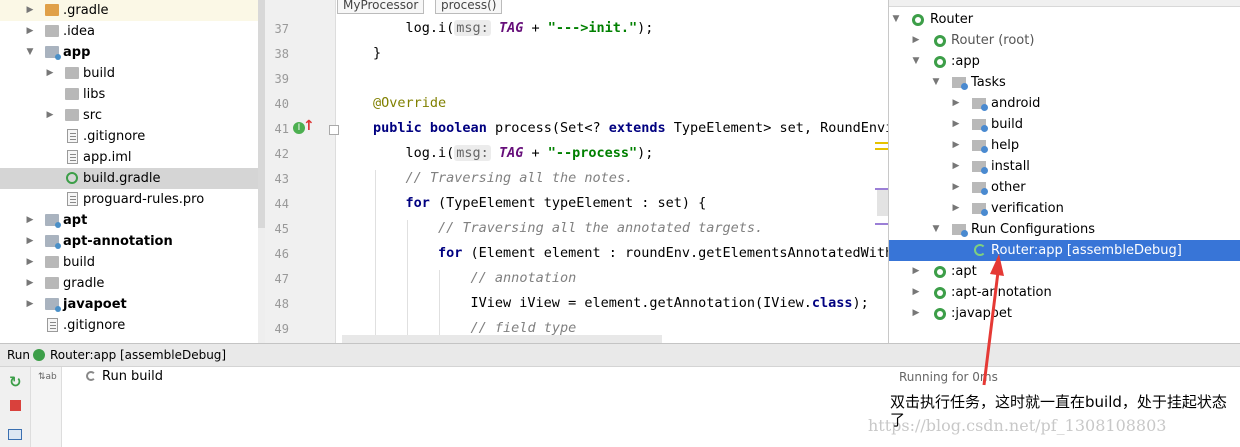  I want to click on gradle-item-run-config-assemble: Router:app [assembleDebug], so click(1064, 250).